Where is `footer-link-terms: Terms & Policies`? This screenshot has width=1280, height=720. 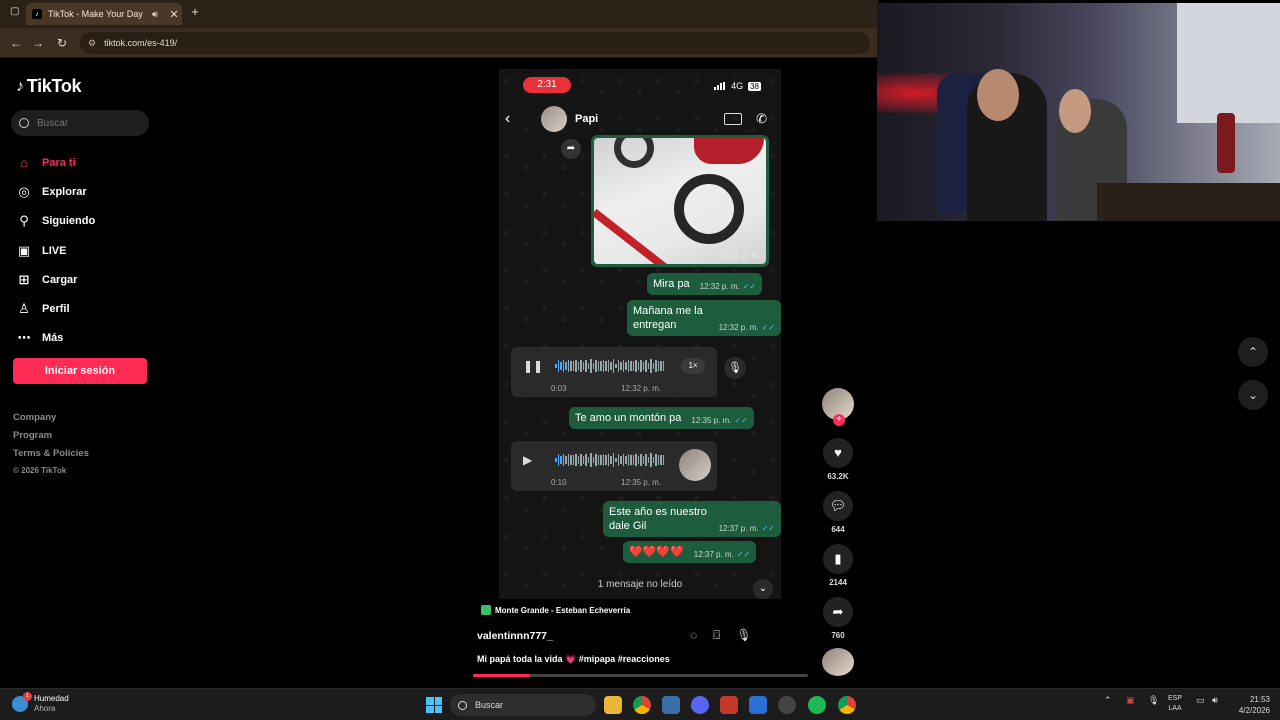
footer-link-terms: Terms & Policies is located at coordinates (51, 457).